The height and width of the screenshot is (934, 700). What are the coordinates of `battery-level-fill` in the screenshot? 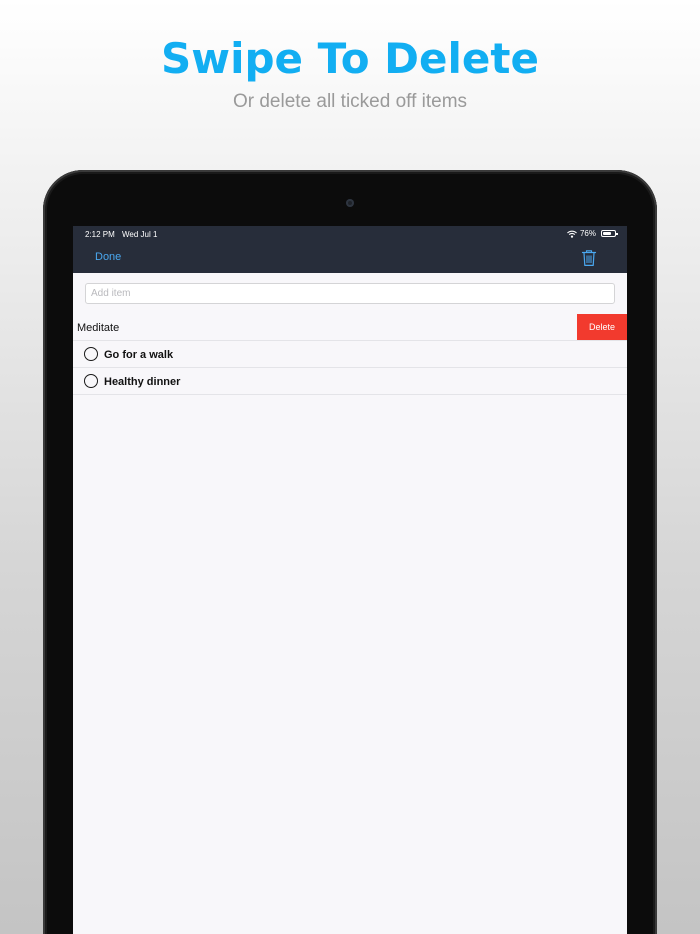 It's located at (607, 233).